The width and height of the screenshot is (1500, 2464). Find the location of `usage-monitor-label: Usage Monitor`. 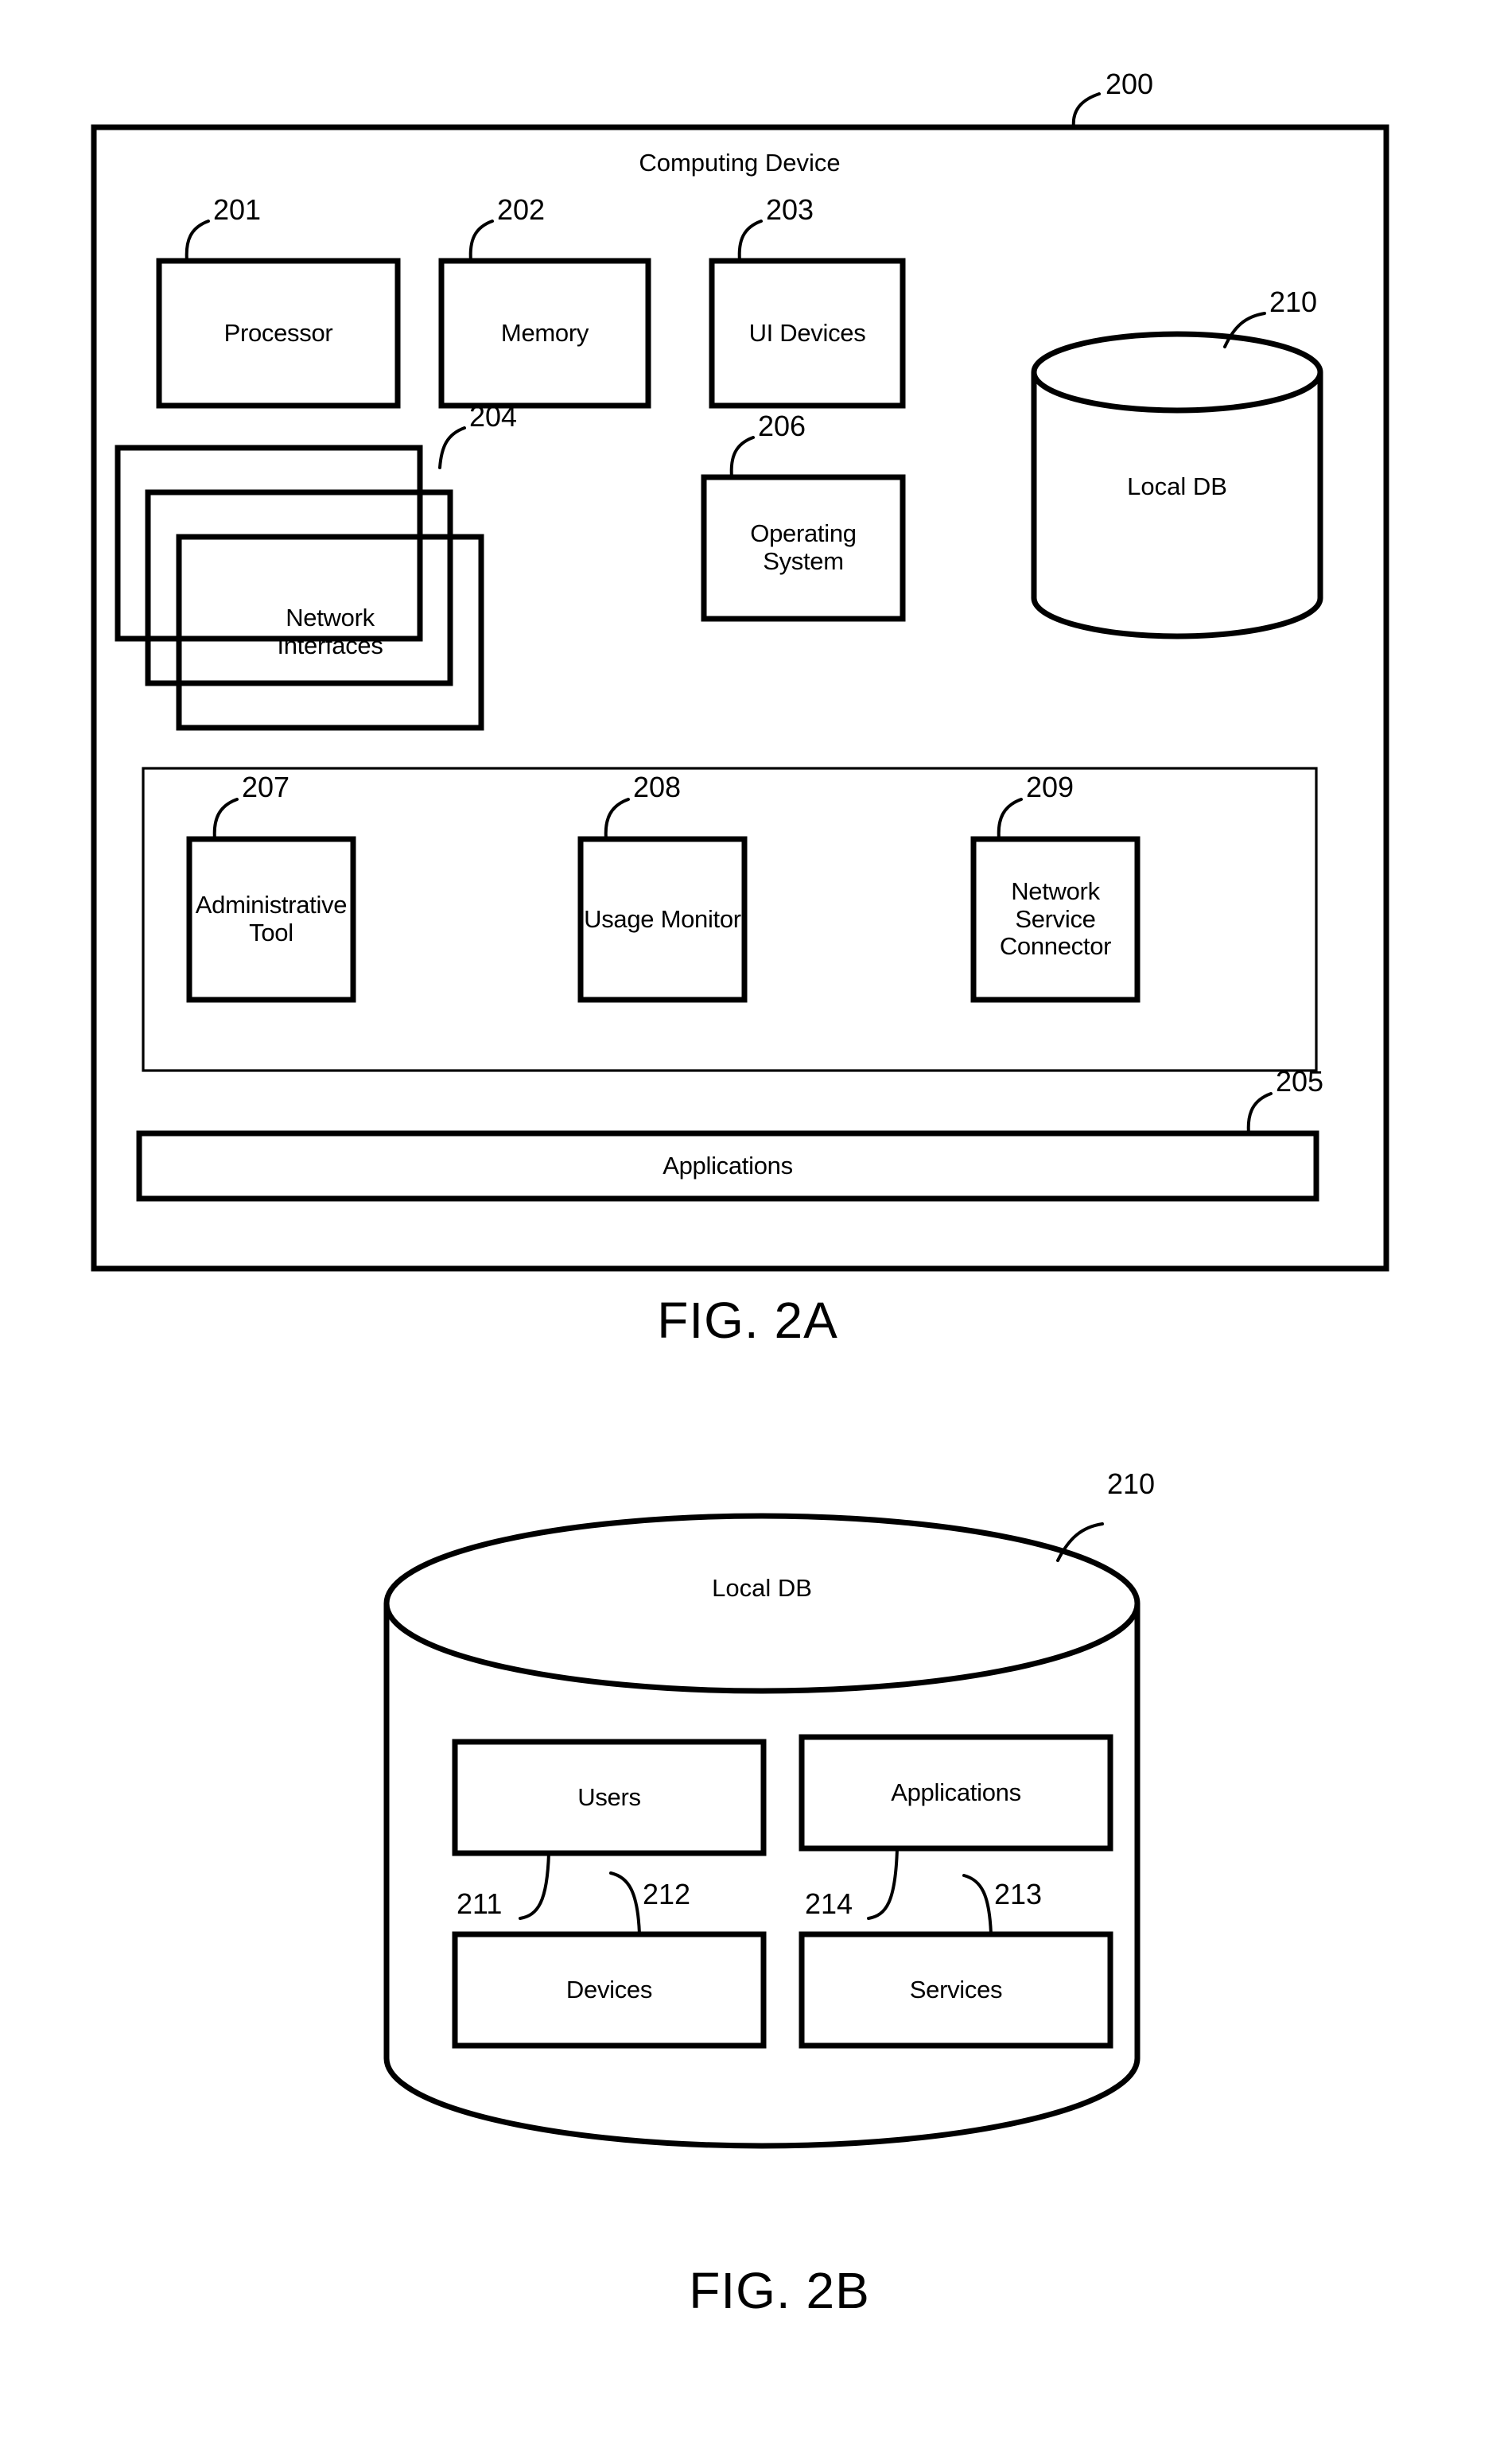

usage-monitor-label: Usage Monitor is located at coordinates (662, 918).